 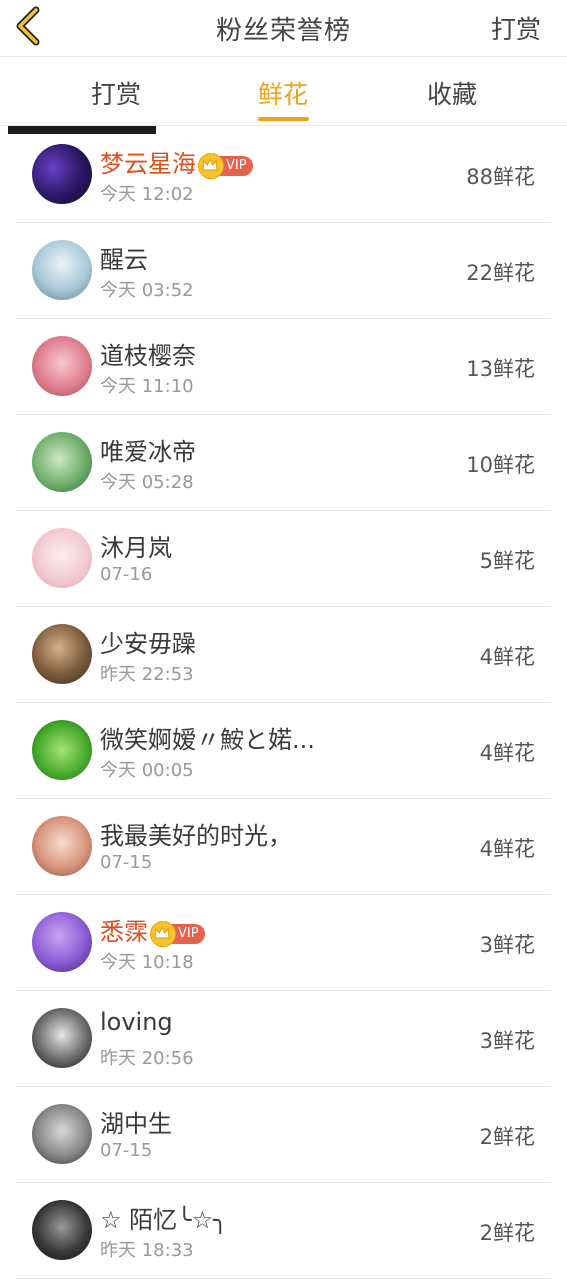 What do you see at coordinates (500, 369) in the screenshot?
I see `flower-count: 13鲜花` at bounding box center [500, 369].